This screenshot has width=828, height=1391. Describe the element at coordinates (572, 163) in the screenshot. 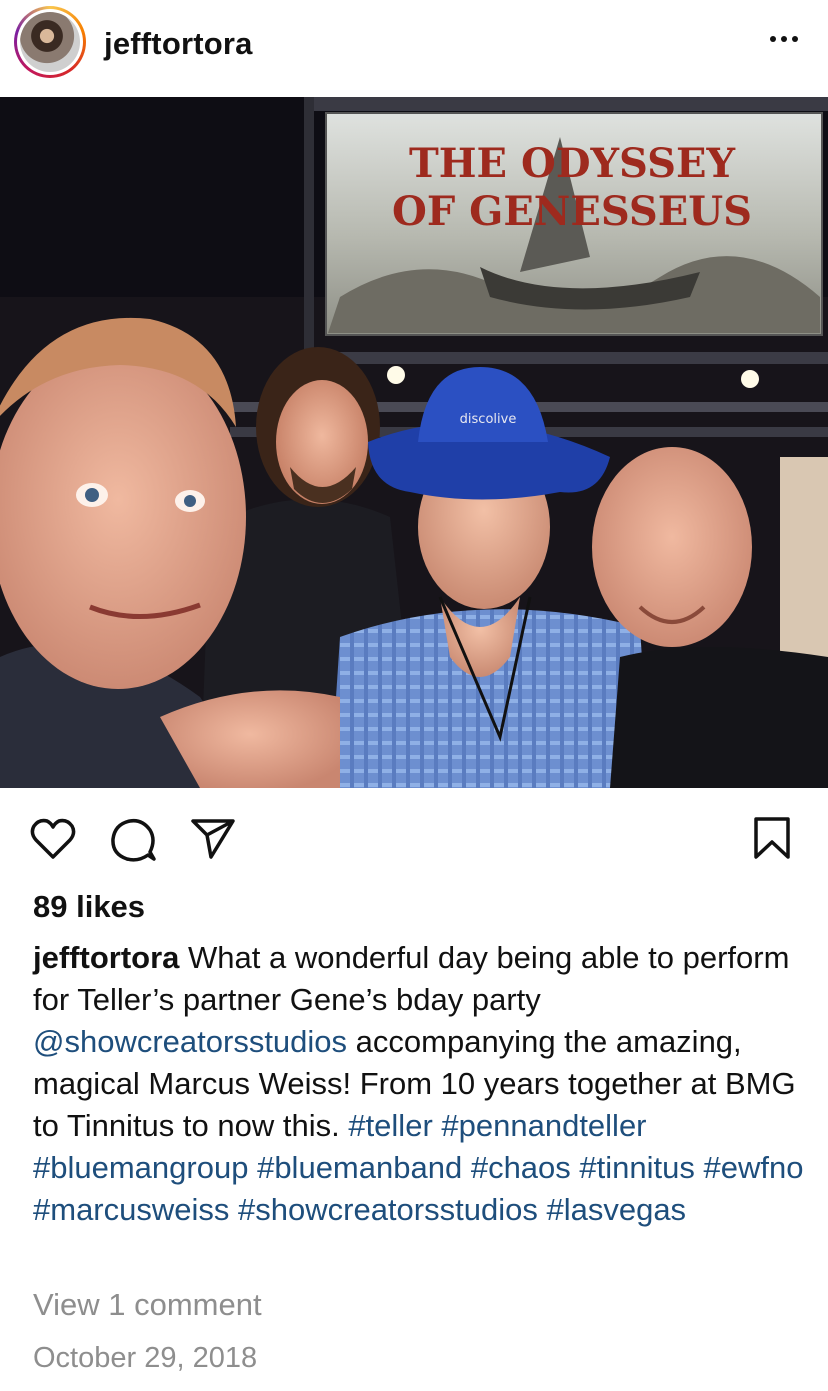

I see `banner-title-line1: THE ODYSSEY` at that location.